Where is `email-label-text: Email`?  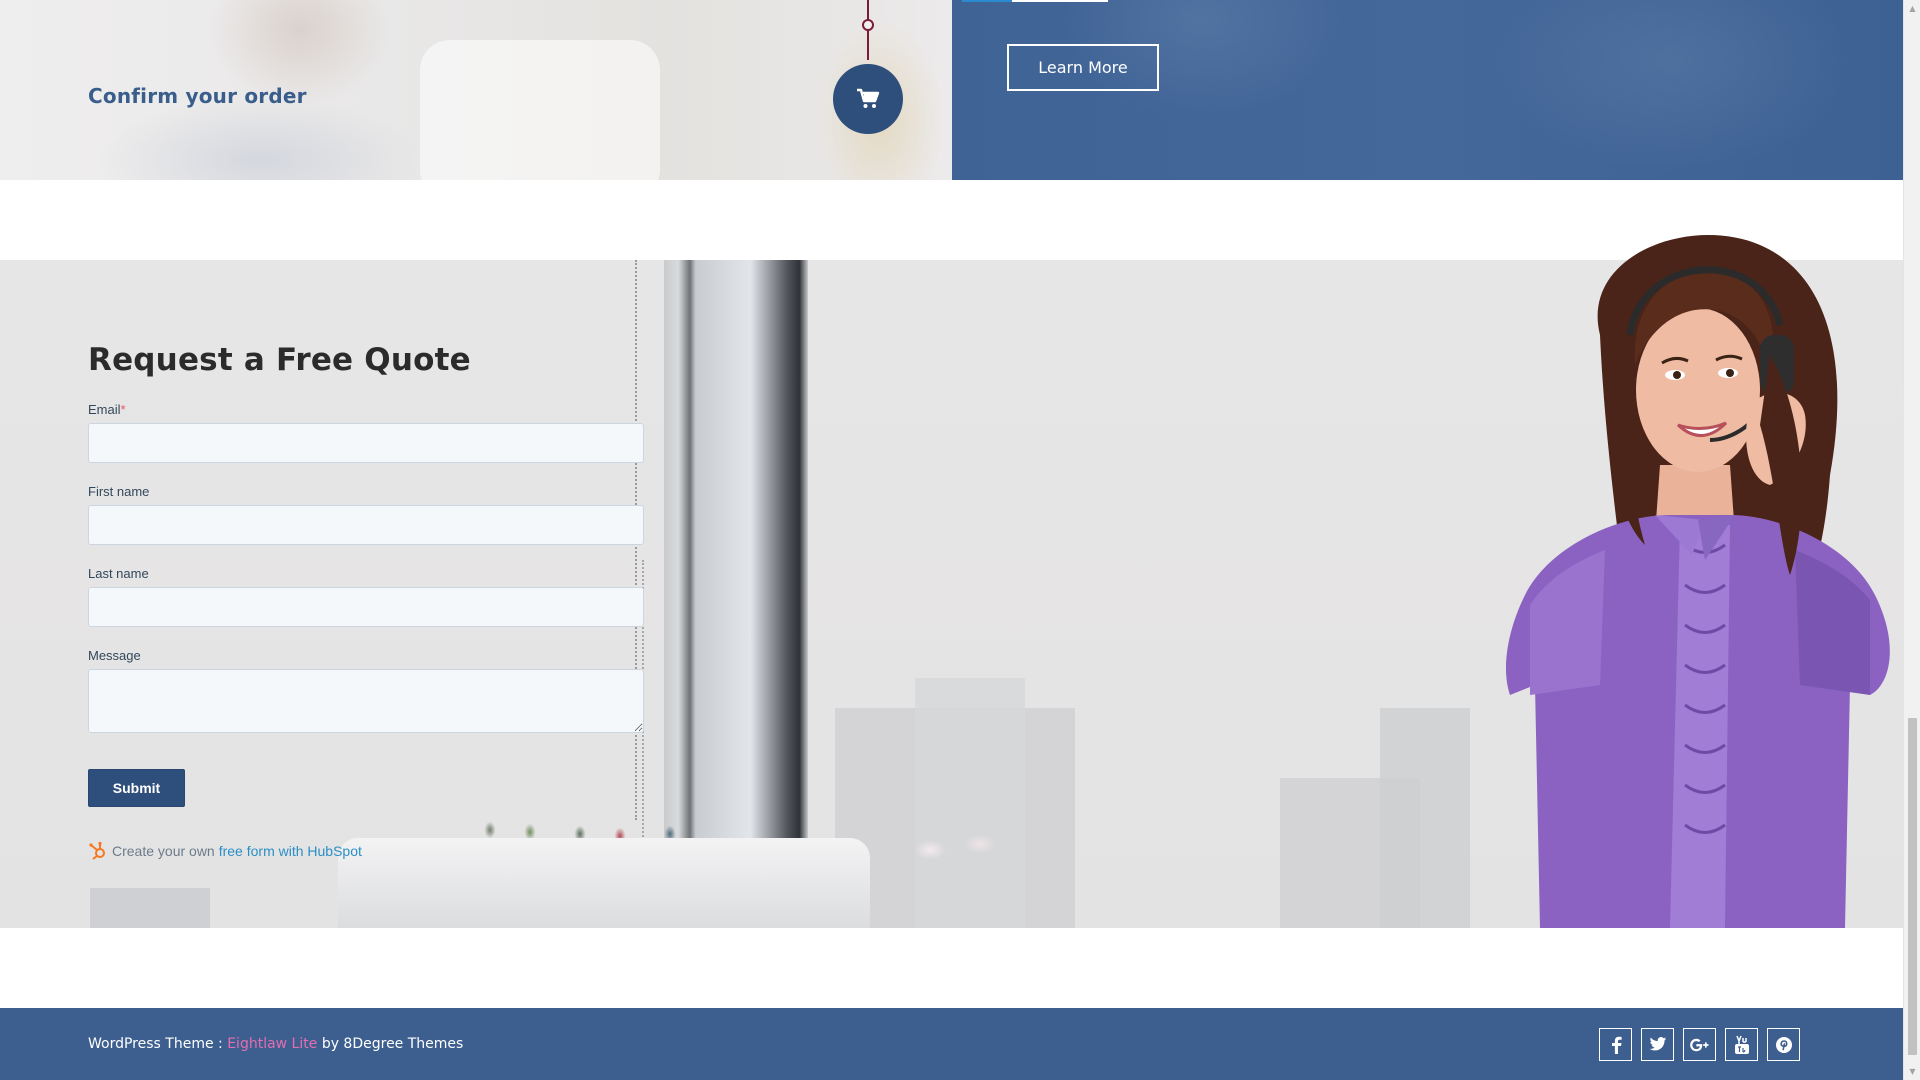
email-label-text: Email is located at coordinates (104, 409).